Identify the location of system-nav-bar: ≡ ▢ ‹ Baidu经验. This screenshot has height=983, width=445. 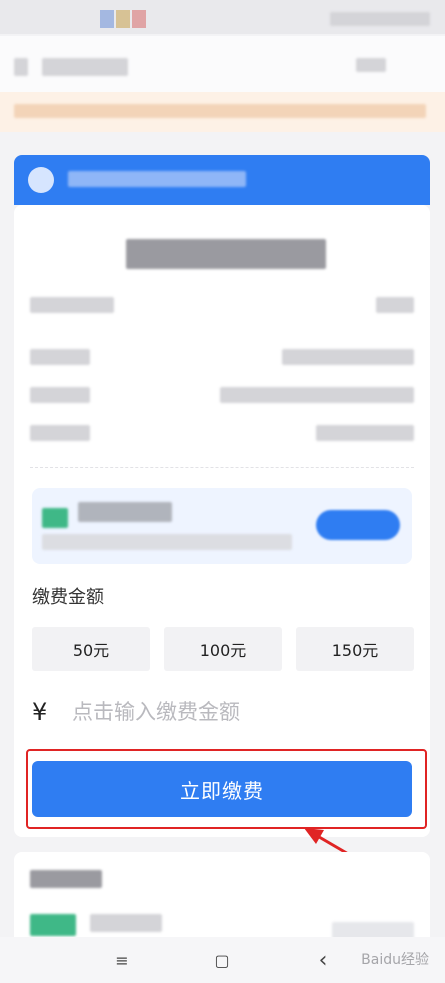
(222, 960).